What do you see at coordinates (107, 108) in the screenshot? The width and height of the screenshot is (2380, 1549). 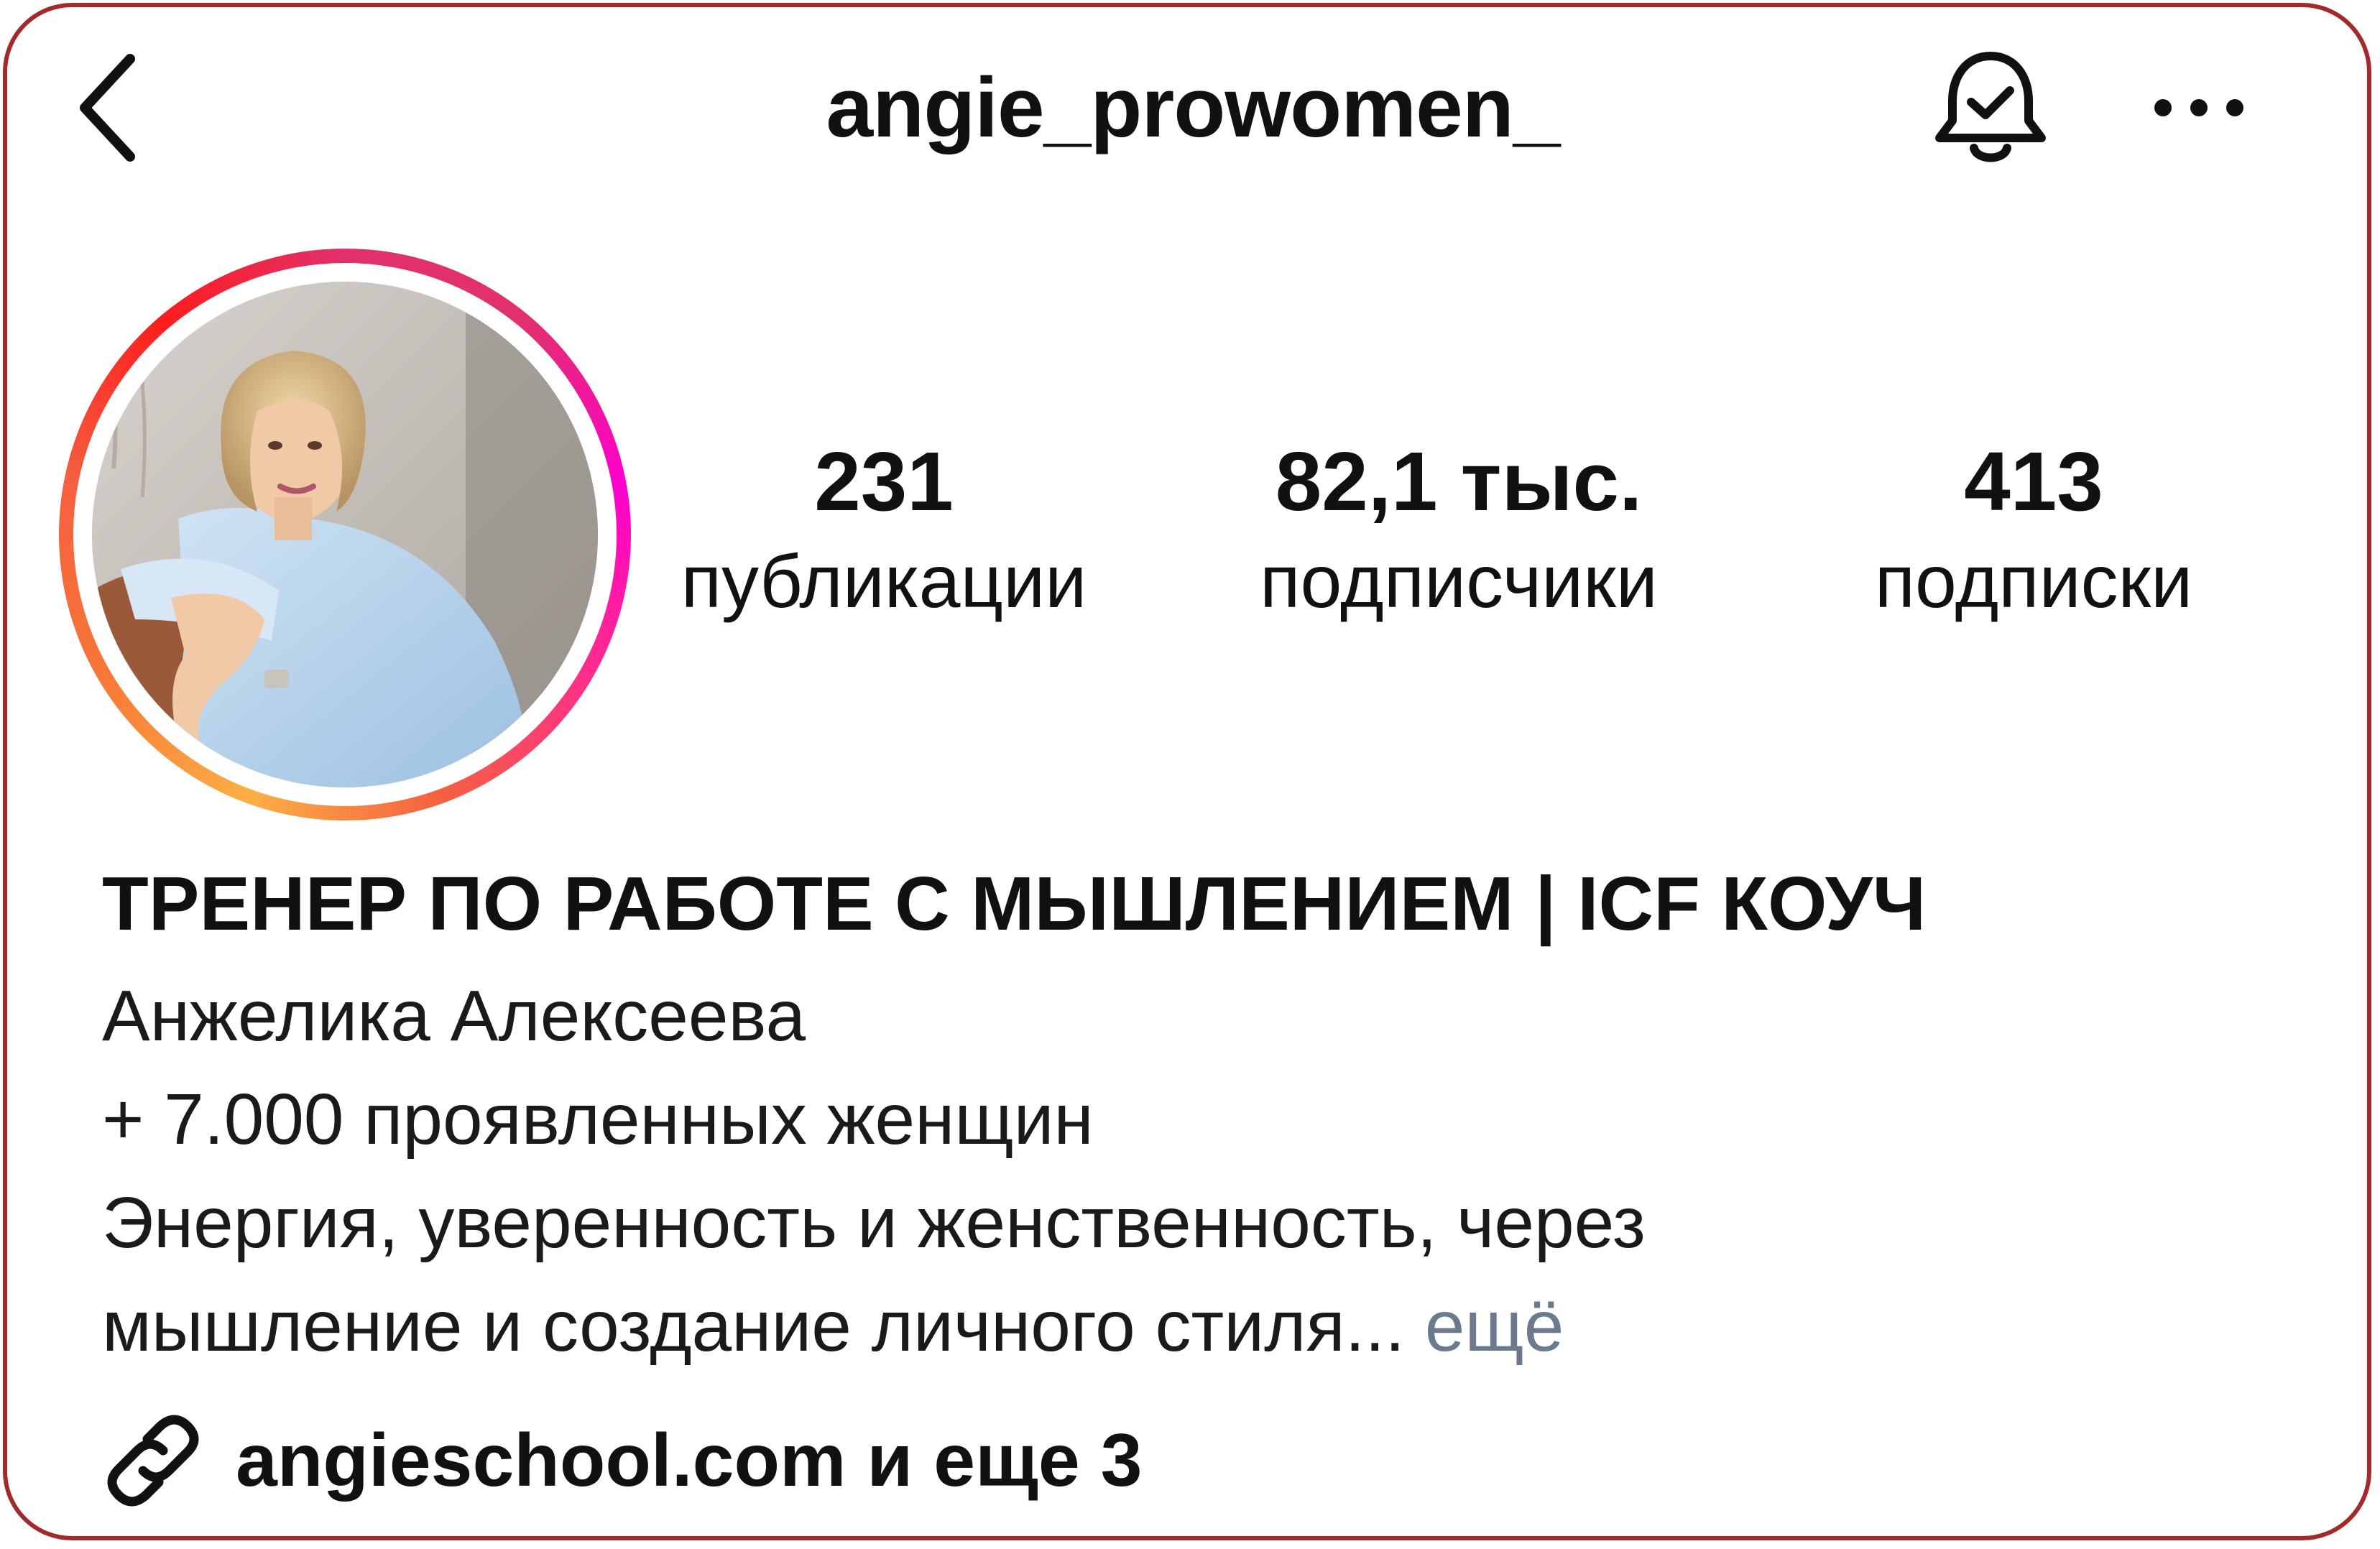 I see `chevron-left-icon` at bounding box center [107, 108].